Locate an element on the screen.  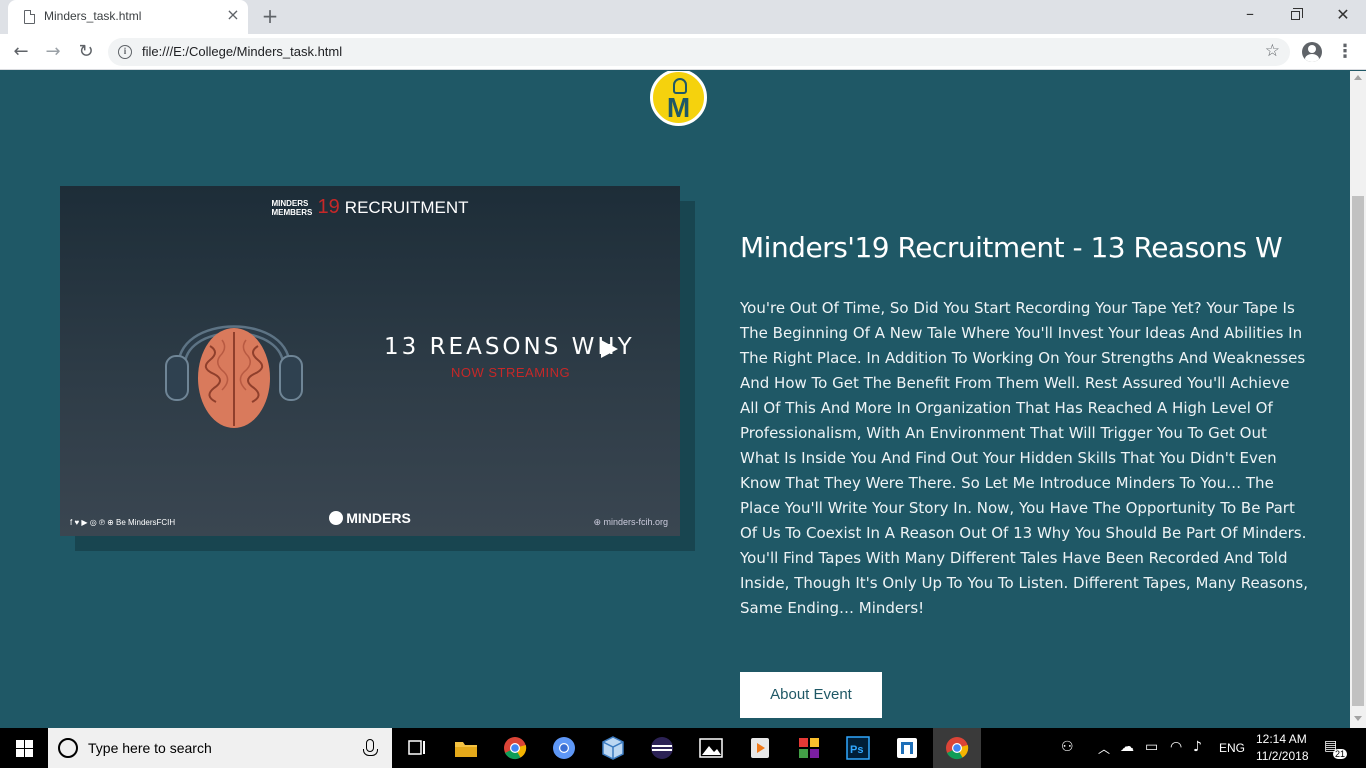
poster-website: ⊕ minders-fcih.org is located at coordinates (630, 522).